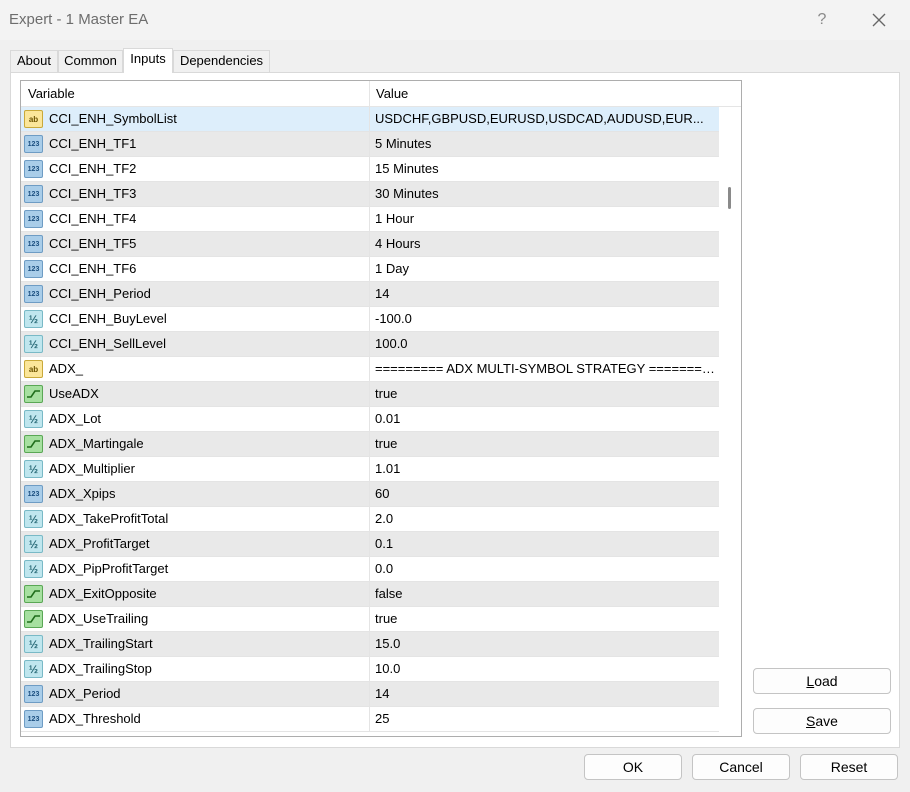 The height and width of the screenshot is (792, 910). Describe the element at coordinates (546, 169) in the screenshot. I see `value-cell: 15 Minutes` at that location.